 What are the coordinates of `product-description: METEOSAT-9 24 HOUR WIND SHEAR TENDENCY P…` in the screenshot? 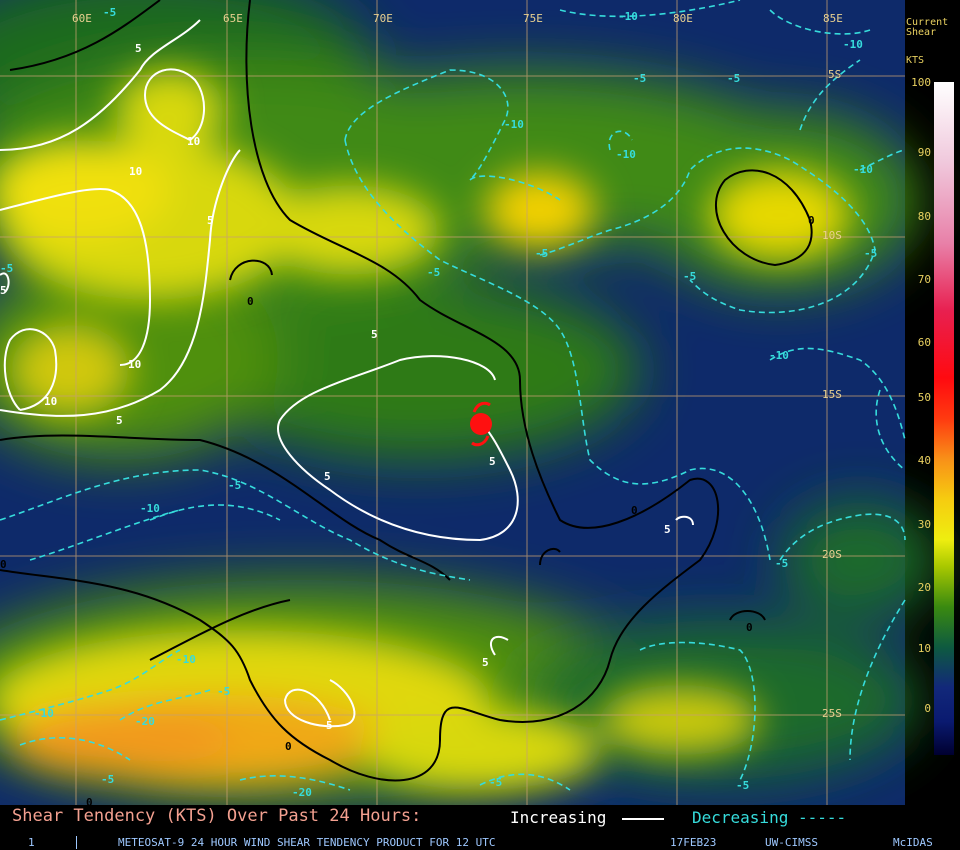 It's located at (307, 842).